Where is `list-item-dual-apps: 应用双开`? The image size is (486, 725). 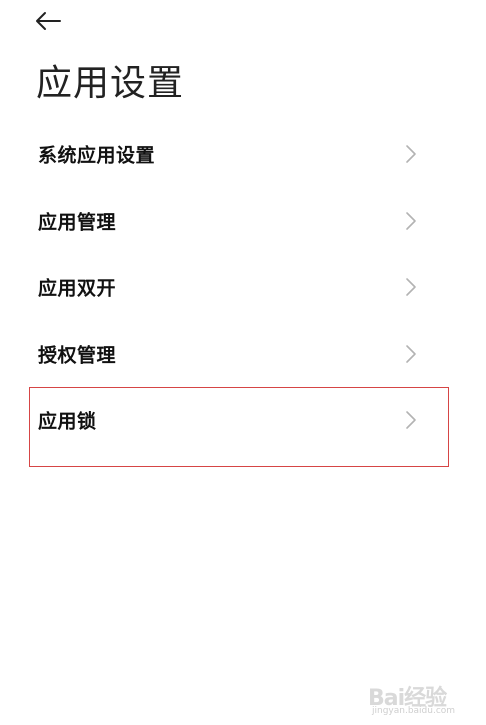
list-item-dual-apps: 应用双开 is located at coordinates (243, 287).